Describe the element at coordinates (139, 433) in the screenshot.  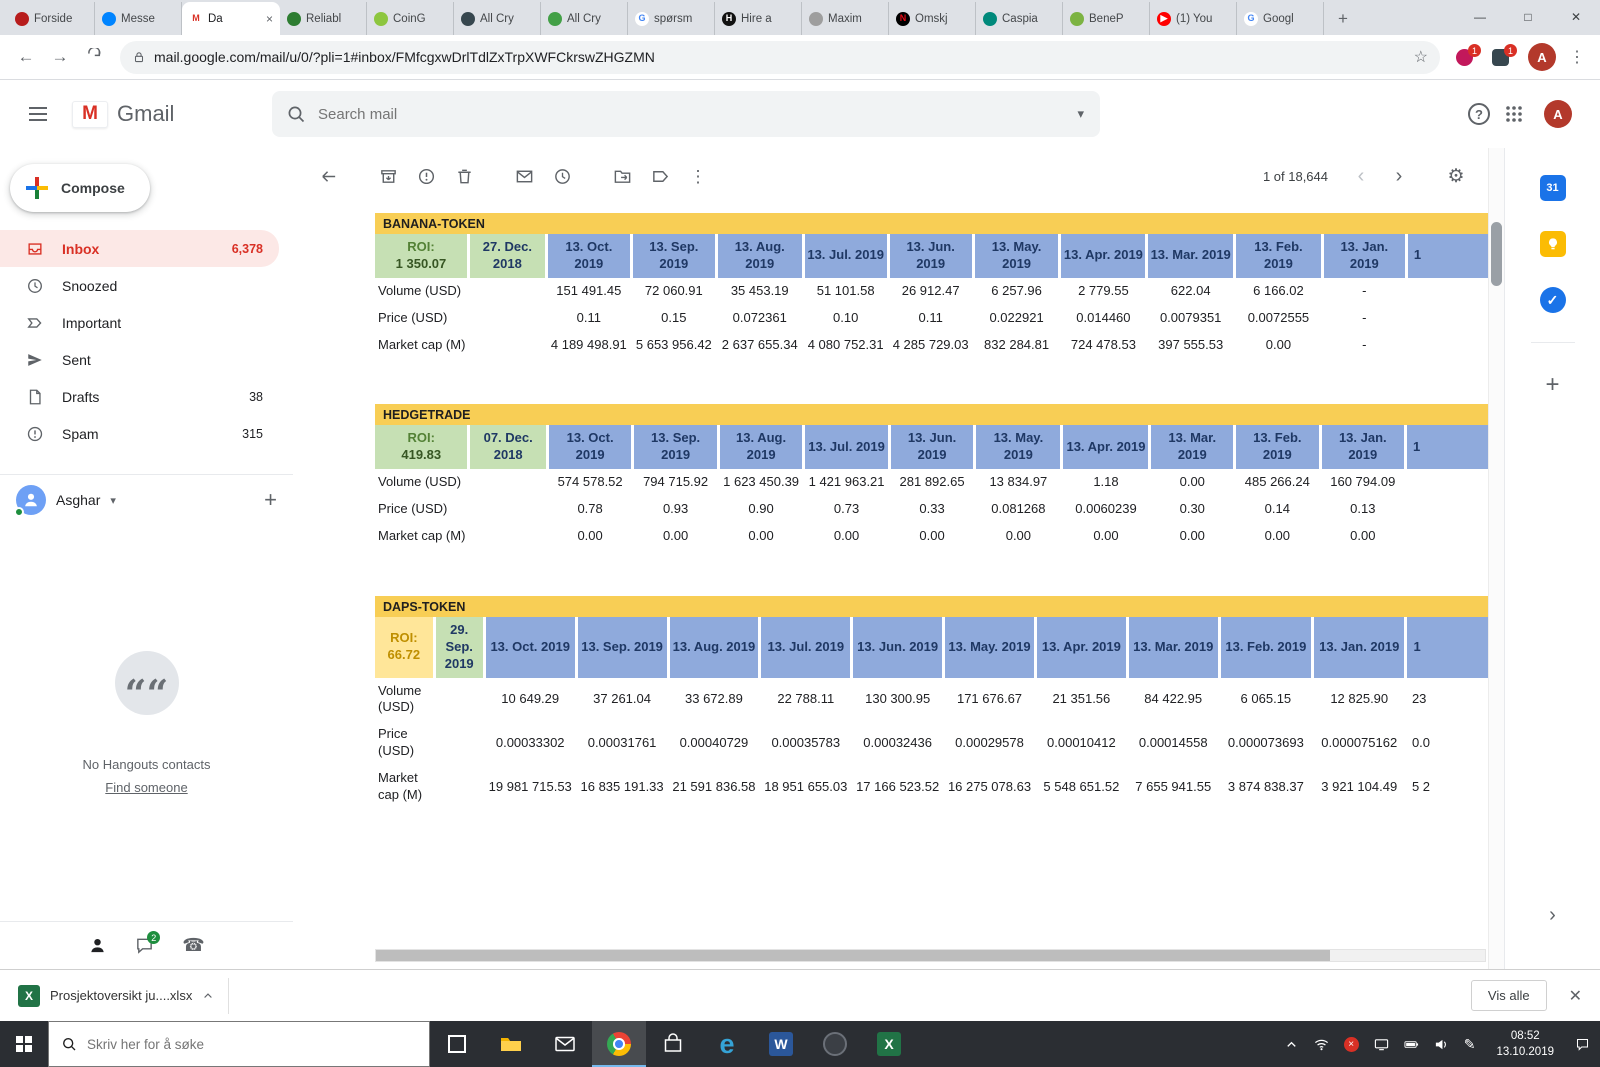
I see `sidebar-item-spam: Spam 315` at that location.